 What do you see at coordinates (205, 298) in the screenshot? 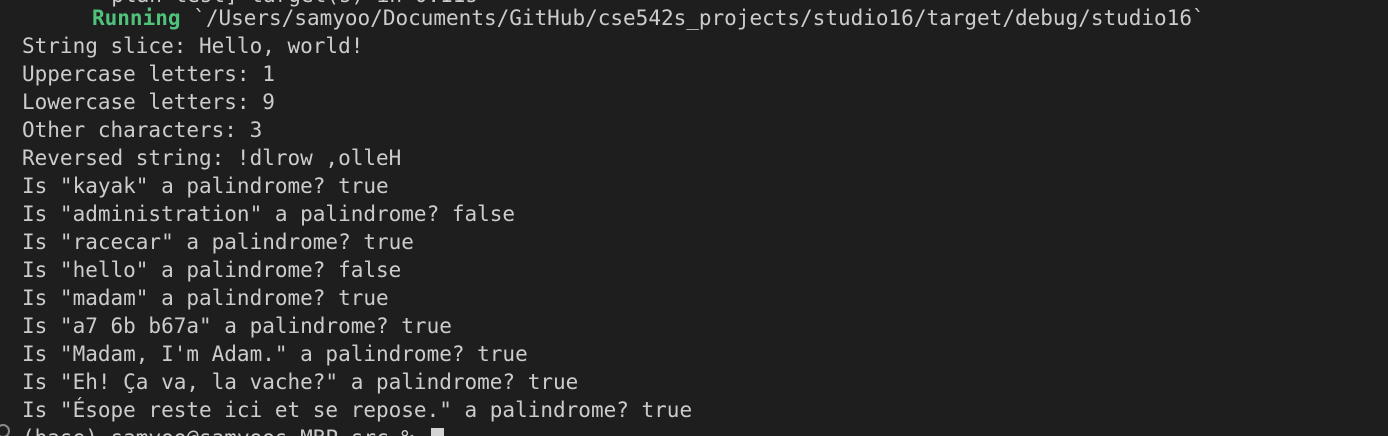
I see `output-line: Is "madam" a palindrome? true` at bounding box center [205, 298].